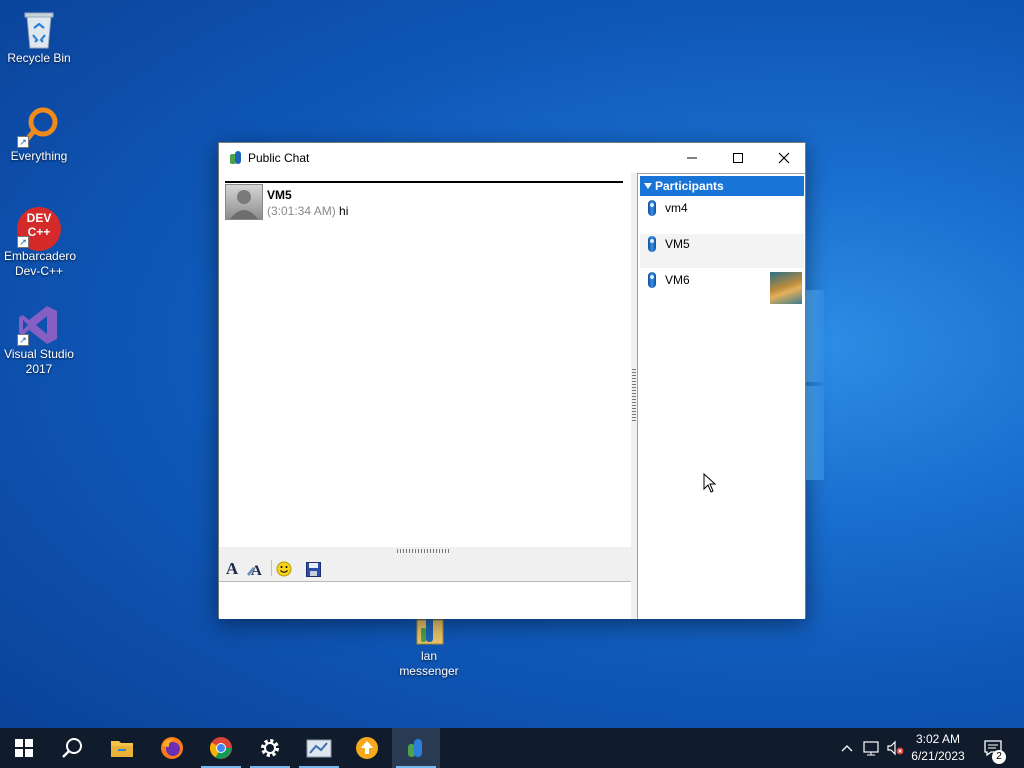  I want to click on visual-studio-icon: ↗, so click(38, 325).